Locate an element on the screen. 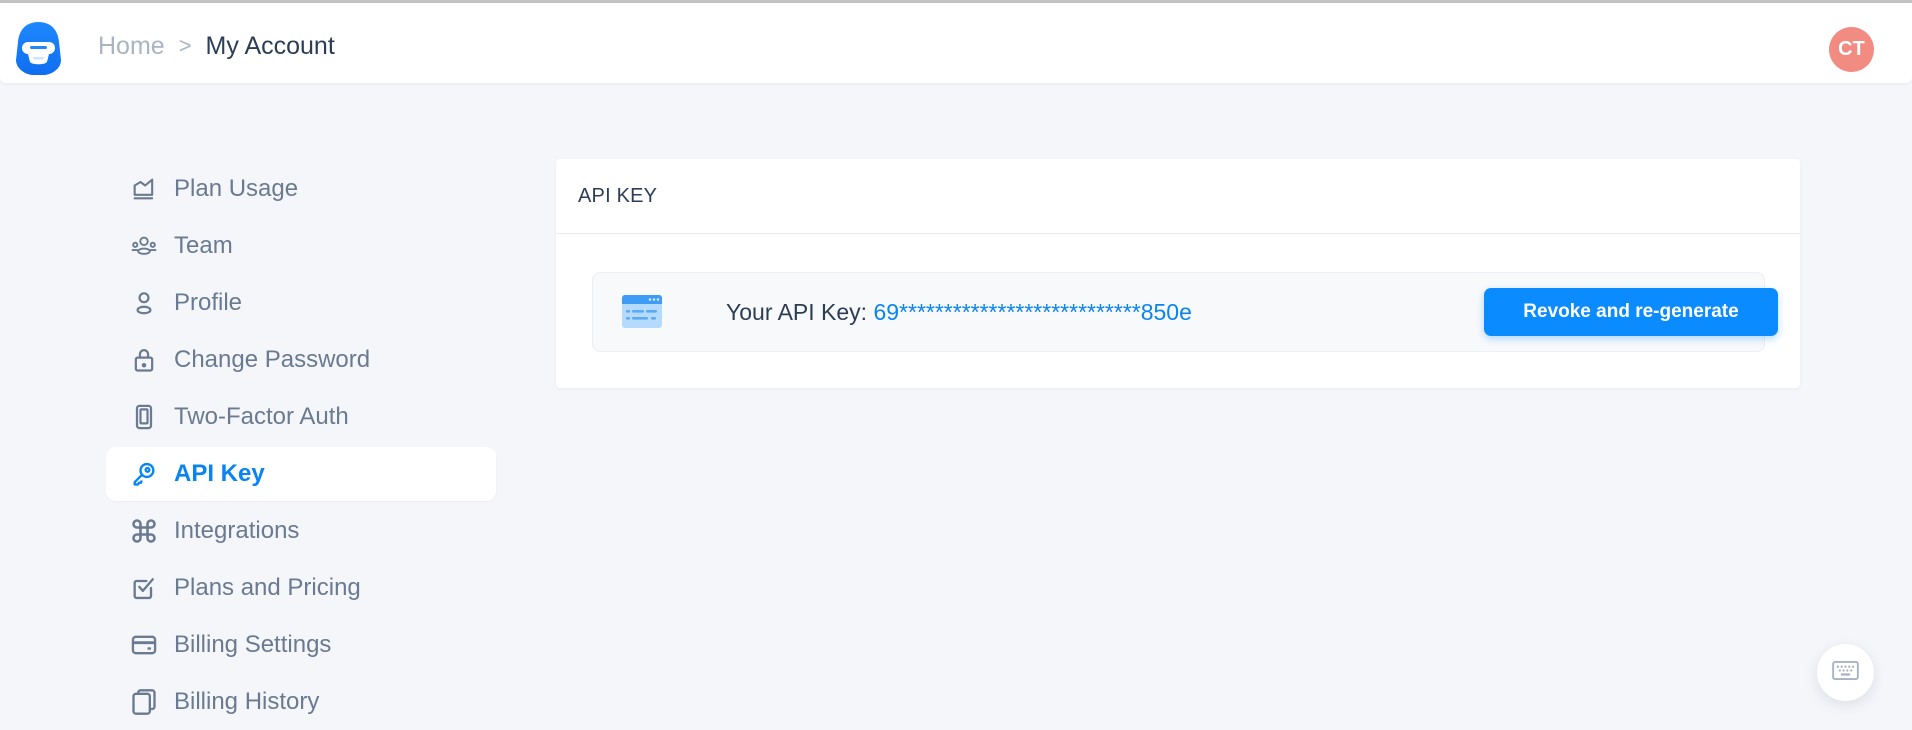 Image resolution: width=1912 pixels, height=730 pixels. keyboard-icon is located at coordinates (1845, 672).